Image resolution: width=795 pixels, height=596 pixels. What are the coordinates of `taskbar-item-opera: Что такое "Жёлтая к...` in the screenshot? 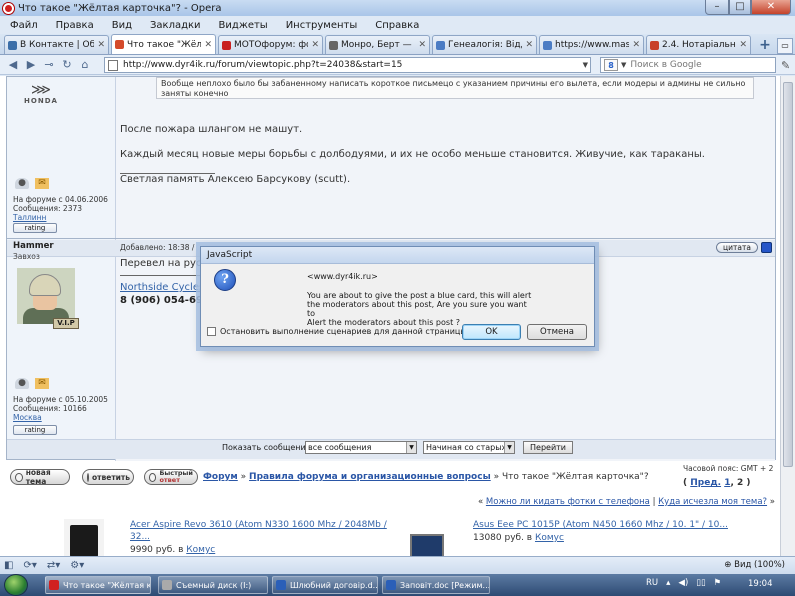 It's located at (98, 585).